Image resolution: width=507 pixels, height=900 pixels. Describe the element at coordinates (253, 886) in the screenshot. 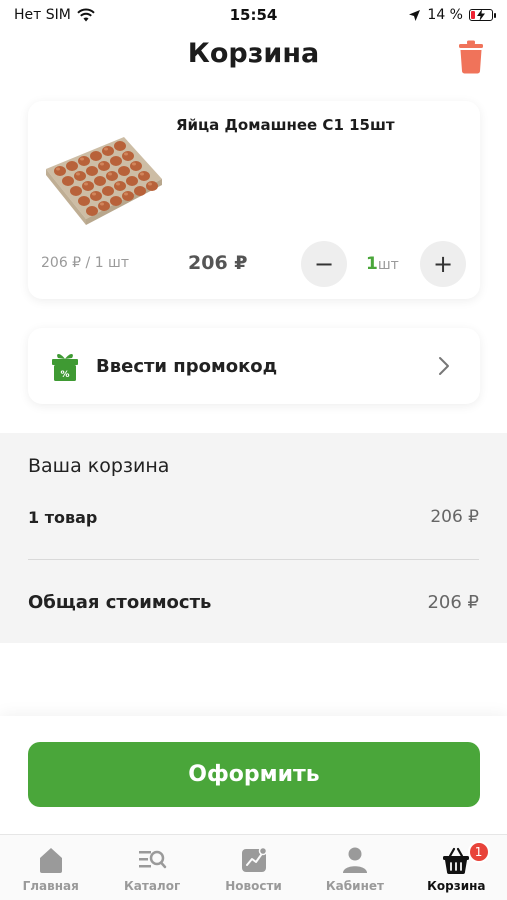

I see `tab-label: Новости` at that location.